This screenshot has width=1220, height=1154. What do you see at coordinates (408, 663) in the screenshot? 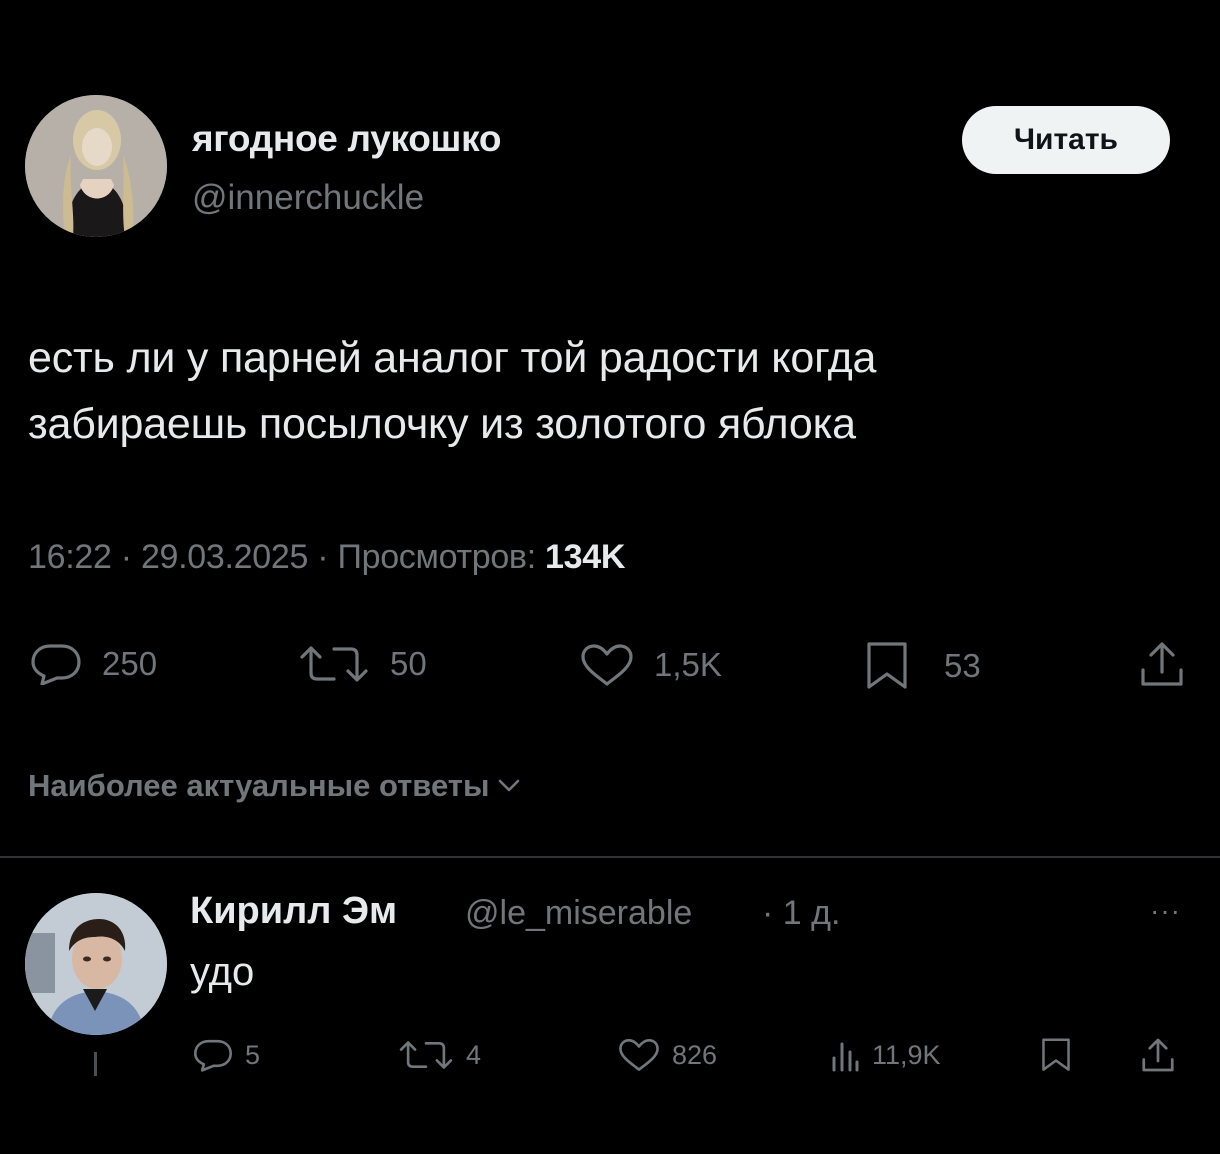
I see `repost-count: 50` at bounding box center [408, 663].